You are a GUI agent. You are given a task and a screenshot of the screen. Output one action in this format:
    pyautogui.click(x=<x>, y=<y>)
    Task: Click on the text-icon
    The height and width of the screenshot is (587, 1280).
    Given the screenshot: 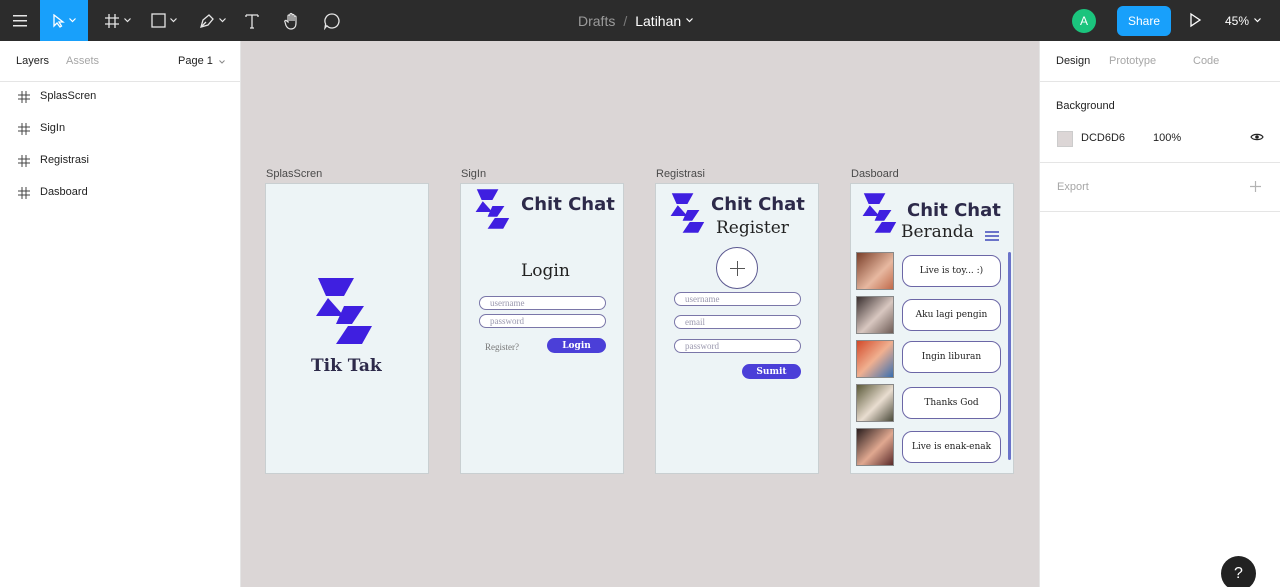 What is the action you would take?
    pyautogui.click(x=252, y=21)
    